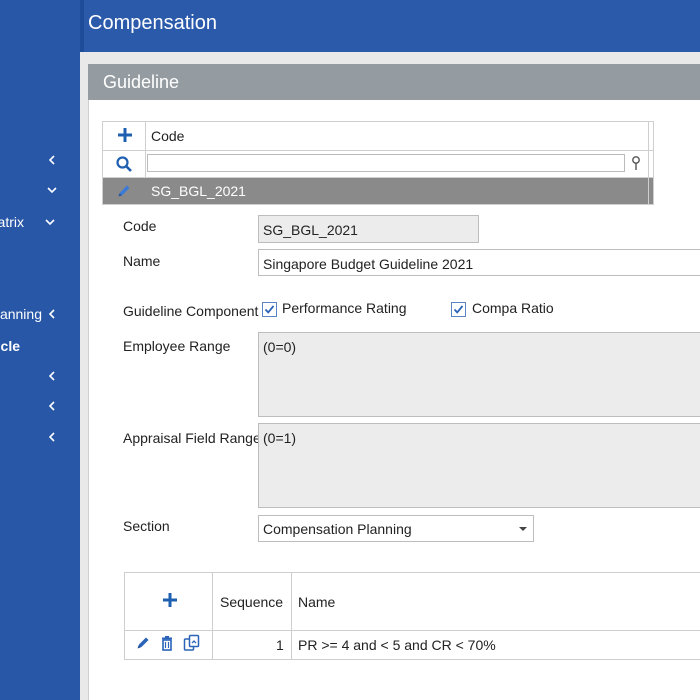 The height and width of the screenshot is (700, 700). I want to click on sidebar-item-matrix: atrix, so click(40, 223).